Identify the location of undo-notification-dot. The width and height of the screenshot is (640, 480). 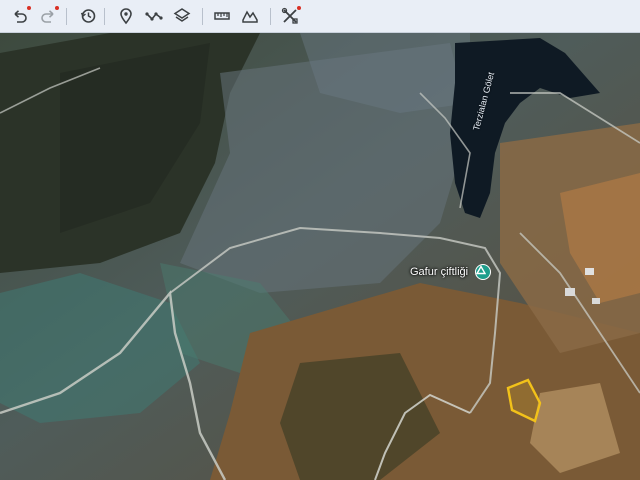
(29, 8).